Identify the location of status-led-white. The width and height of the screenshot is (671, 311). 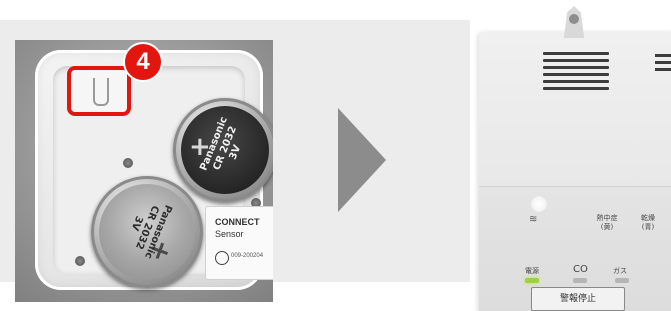
(539, 204).